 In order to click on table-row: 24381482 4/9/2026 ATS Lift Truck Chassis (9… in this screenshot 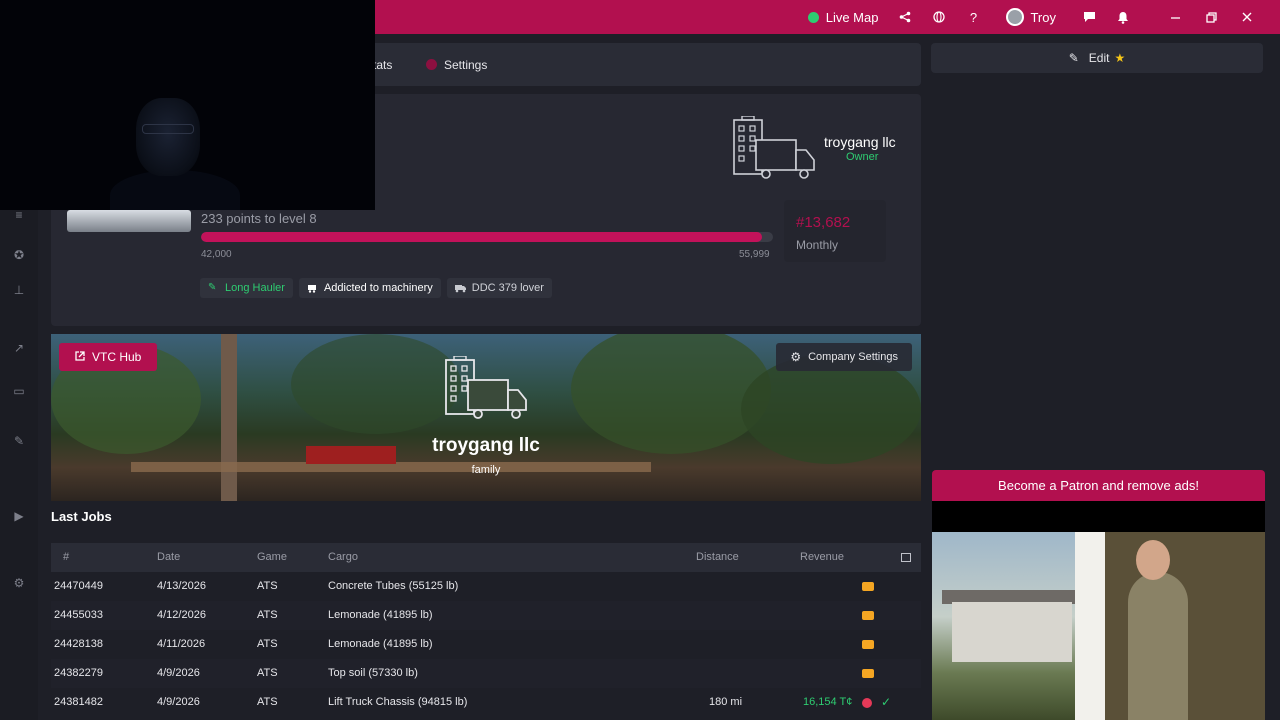, I will do `click(486, 702)`.